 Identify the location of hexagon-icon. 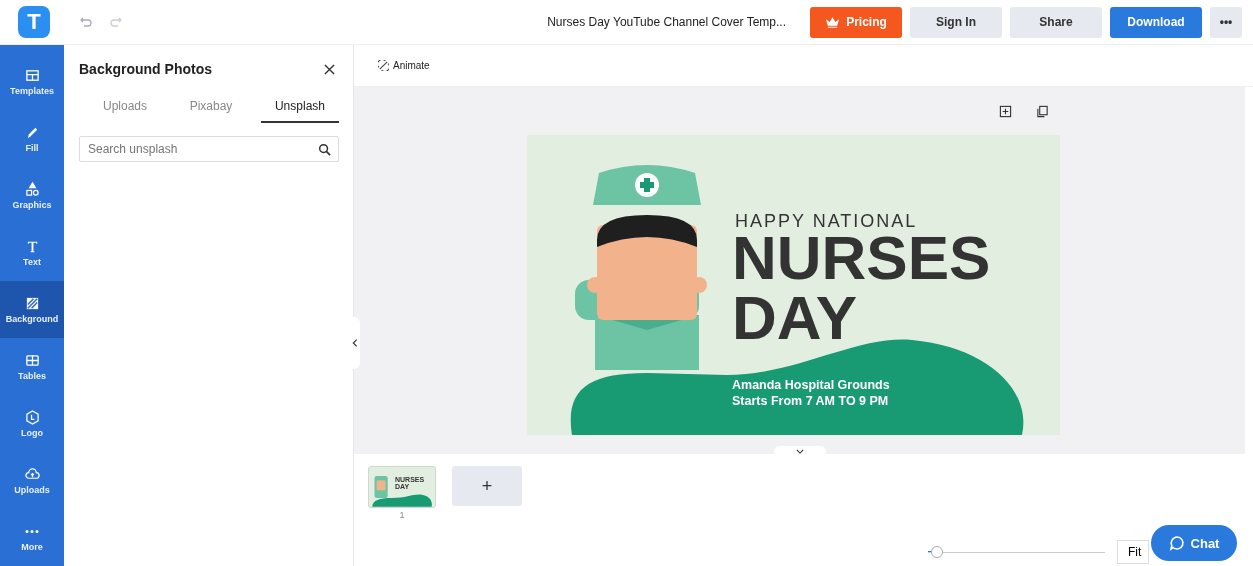
(32, 417).